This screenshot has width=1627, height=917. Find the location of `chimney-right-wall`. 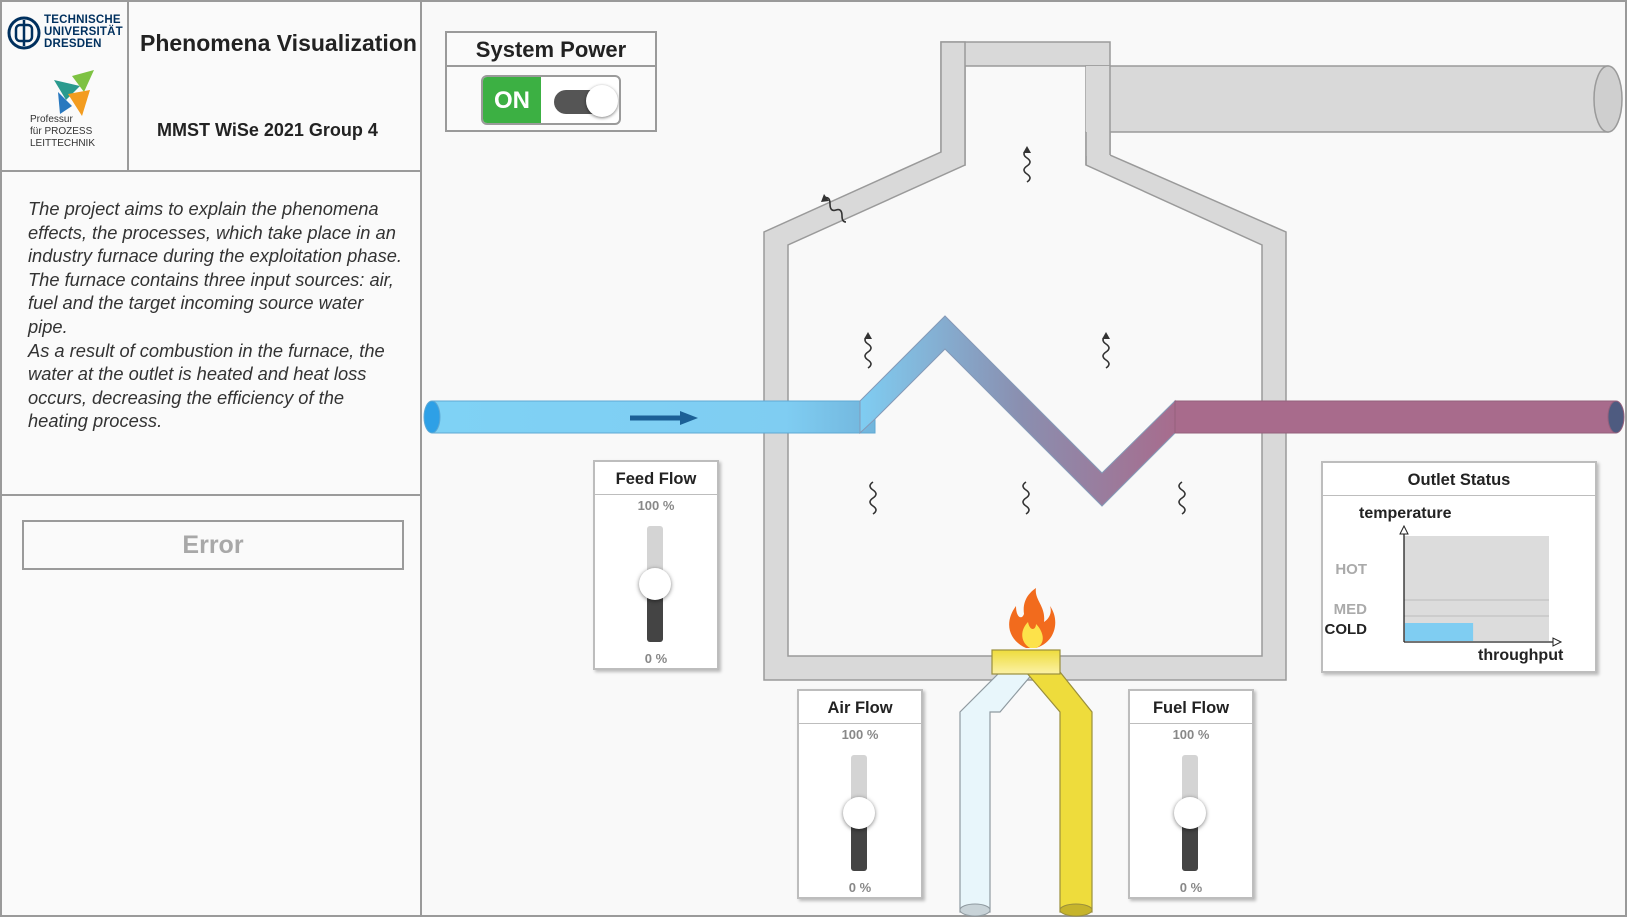

chimney-right-wall is located at coordinates (1098, 111).